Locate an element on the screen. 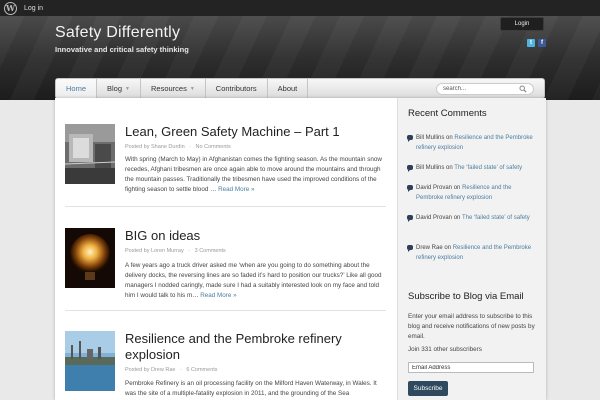 Image resolution: width=600 pixels, height=400 pixels. nav-item-home: Home is located at coordinates (77, 88).